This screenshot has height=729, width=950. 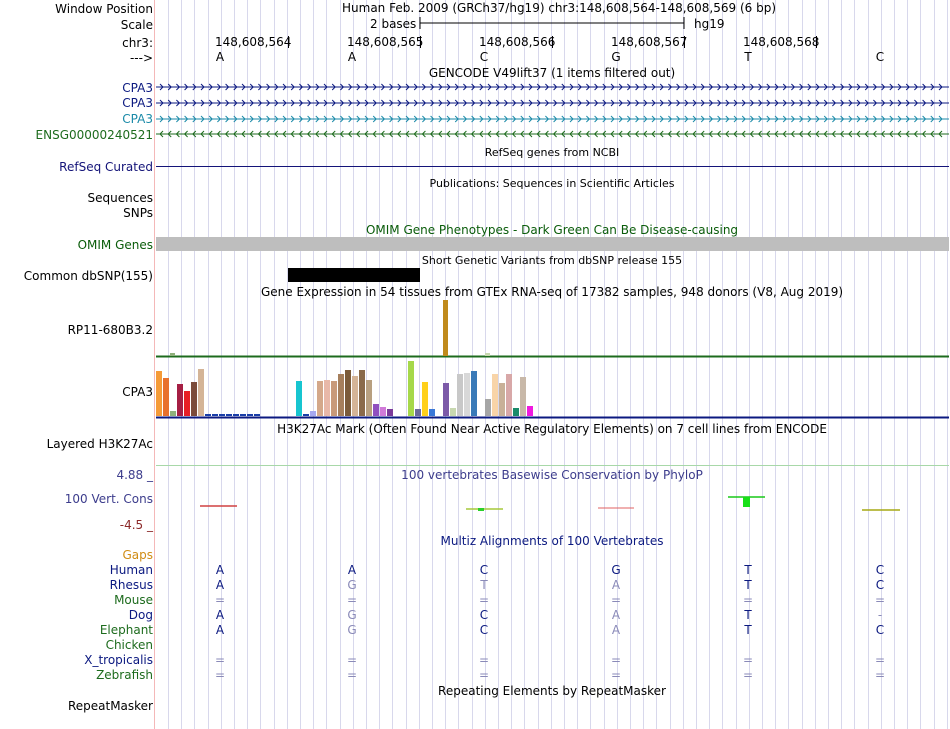 What do you see at coordinates (552, 691) in the screenshot?
I see `repeatmasker-track-title: Repeating Elements by RepeatMasker` at bounding box center [552, 691].